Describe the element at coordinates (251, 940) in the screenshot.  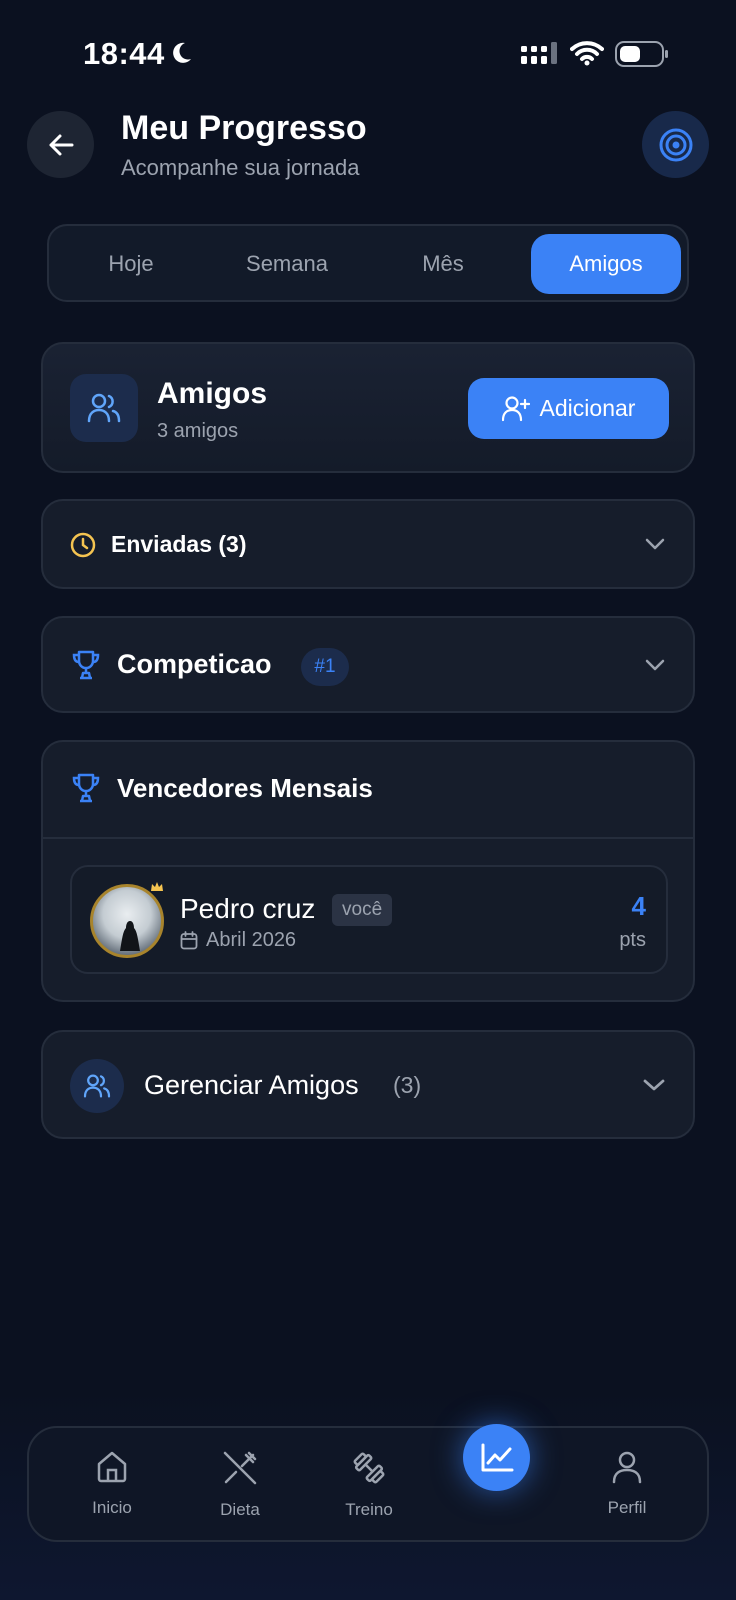
I see `winner-date-text: Abril 2026` at that location.